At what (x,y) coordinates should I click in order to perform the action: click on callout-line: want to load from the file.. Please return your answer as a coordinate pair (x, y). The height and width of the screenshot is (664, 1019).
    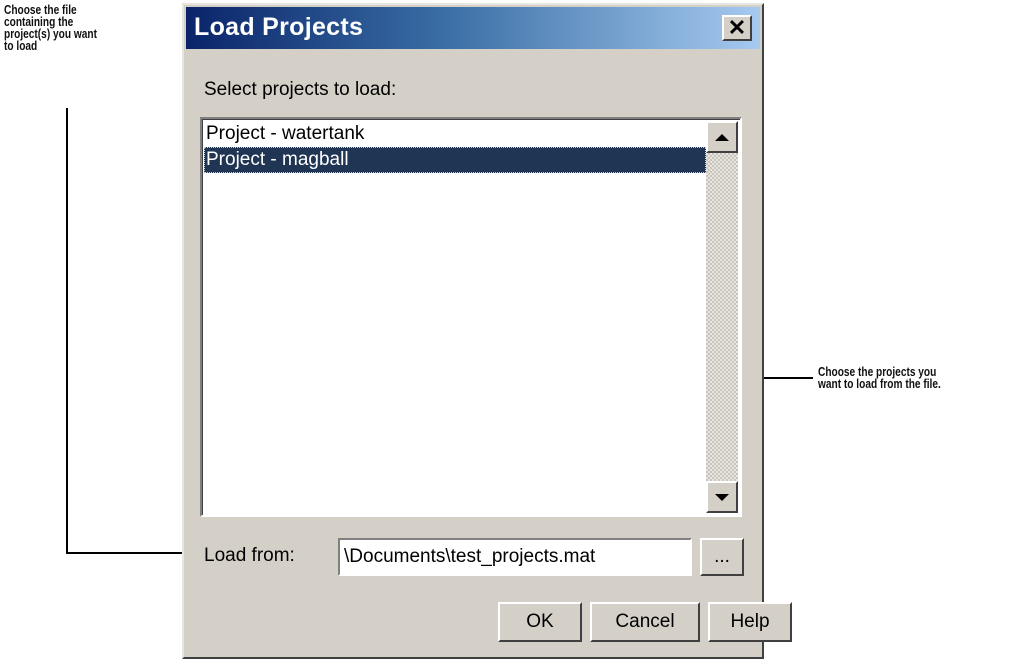
    Looking at the image, I should click on (879, 383).